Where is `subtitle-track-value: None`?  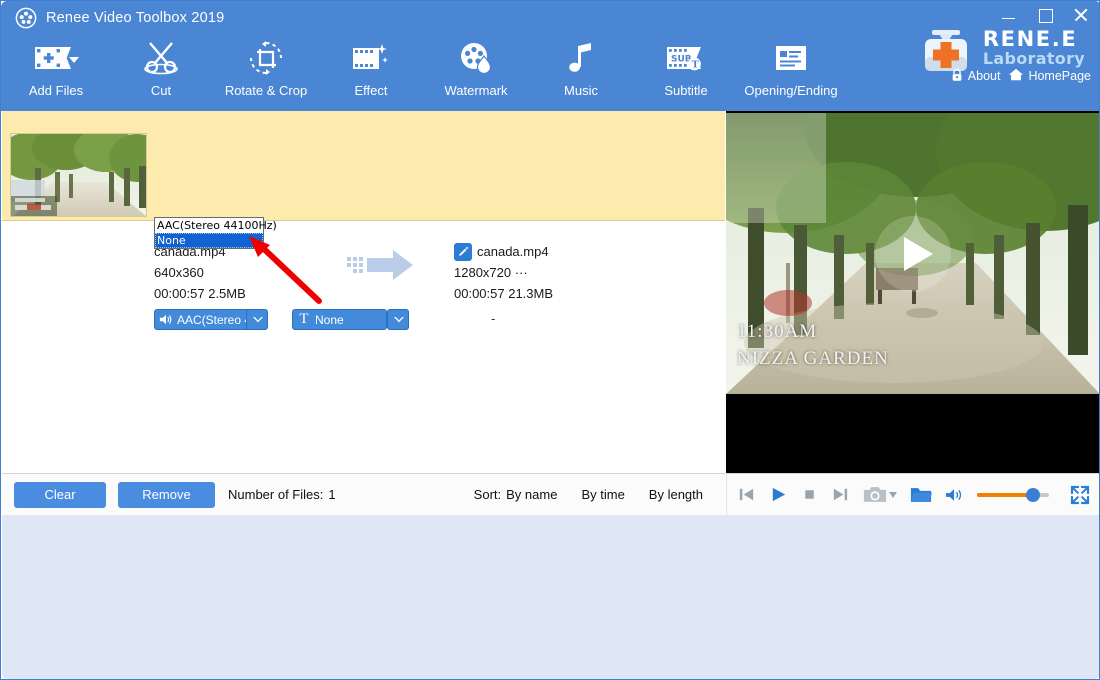
subtitle-track-value: None is located at coordinates (329, 319).